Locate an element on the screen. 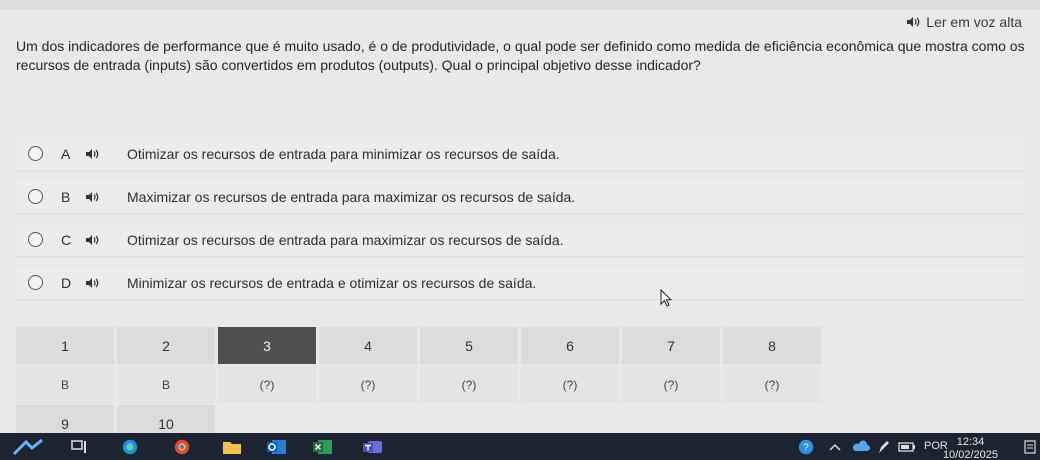 The image size is (1040, 460). nav-question-8: 8 is located at coordinates (772, 345).